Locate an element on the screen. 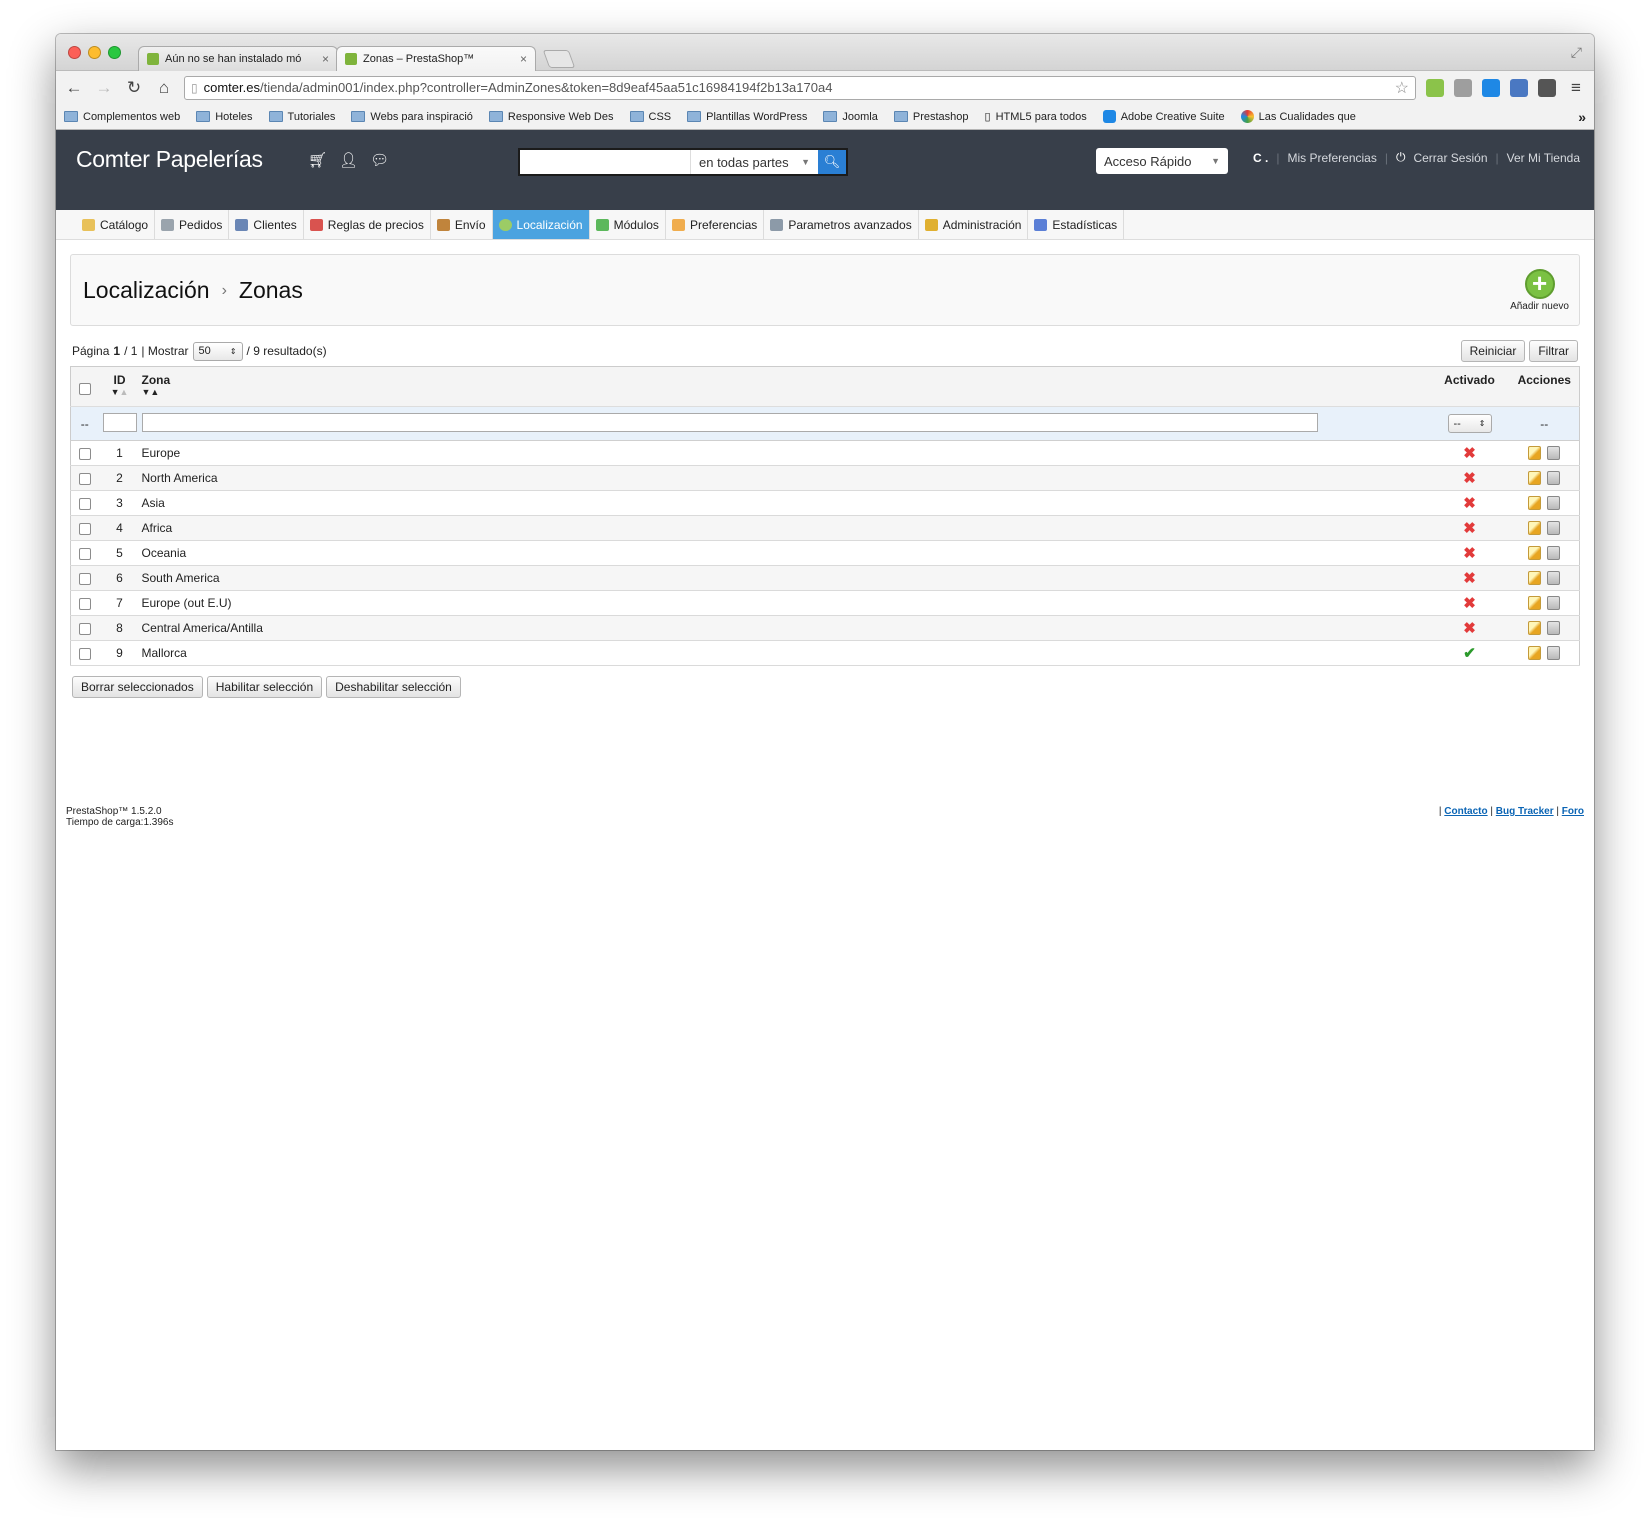 The width and height of the screenshot is (1650, 1528). enabled-check-icon: ✔ is located at coordinates (1469, 653).